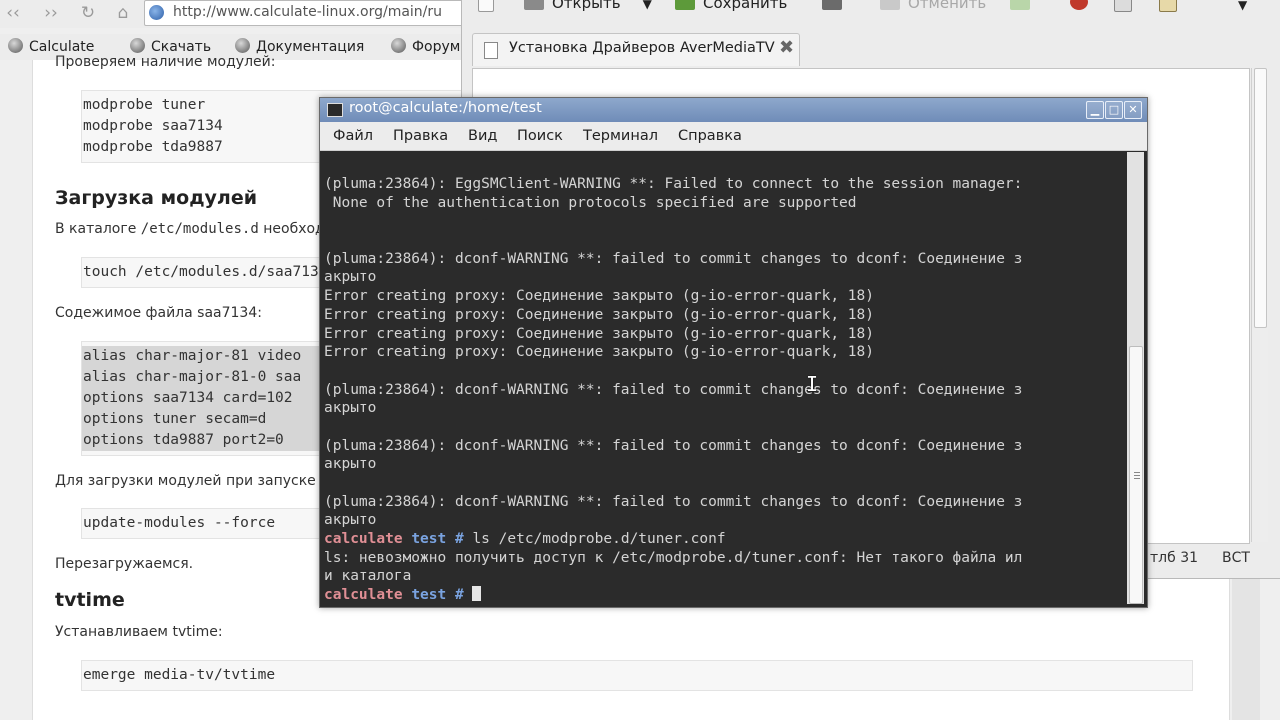 The height and width of the screenshot is (720, 1280). Describe the element at coordinates (335, 110) in the screenshot. I see `terminal-icon` at that location.